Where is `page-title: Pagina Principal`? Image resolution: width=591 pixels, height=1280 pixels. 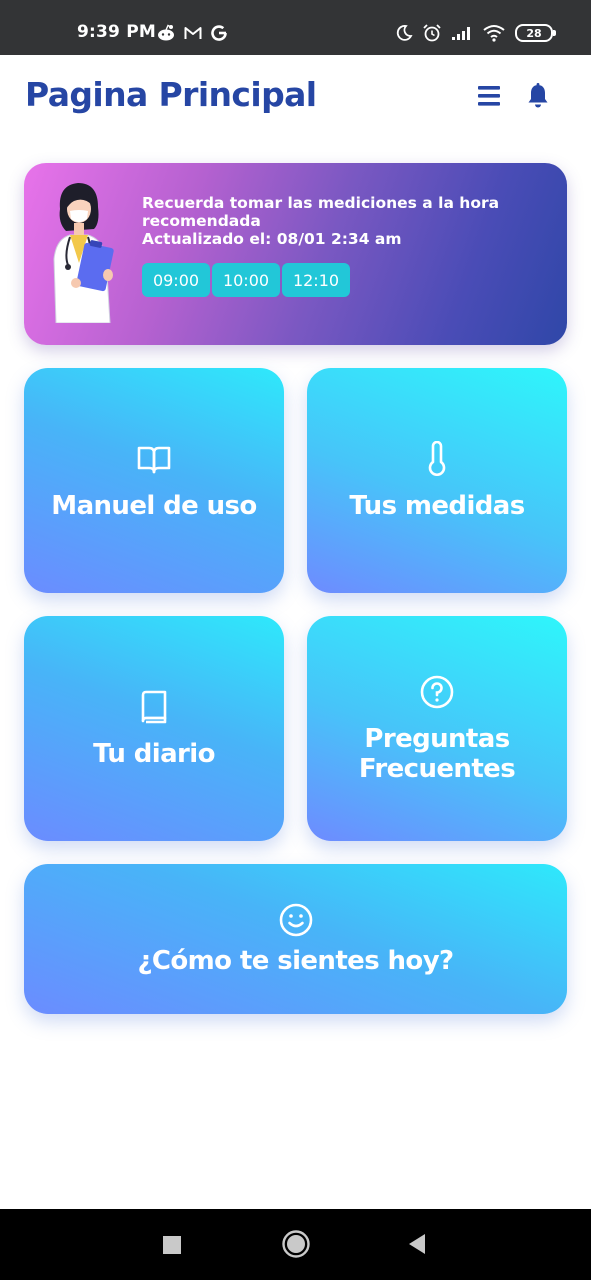
page-title: Pagina Principal is located at coordinates (171, 94).